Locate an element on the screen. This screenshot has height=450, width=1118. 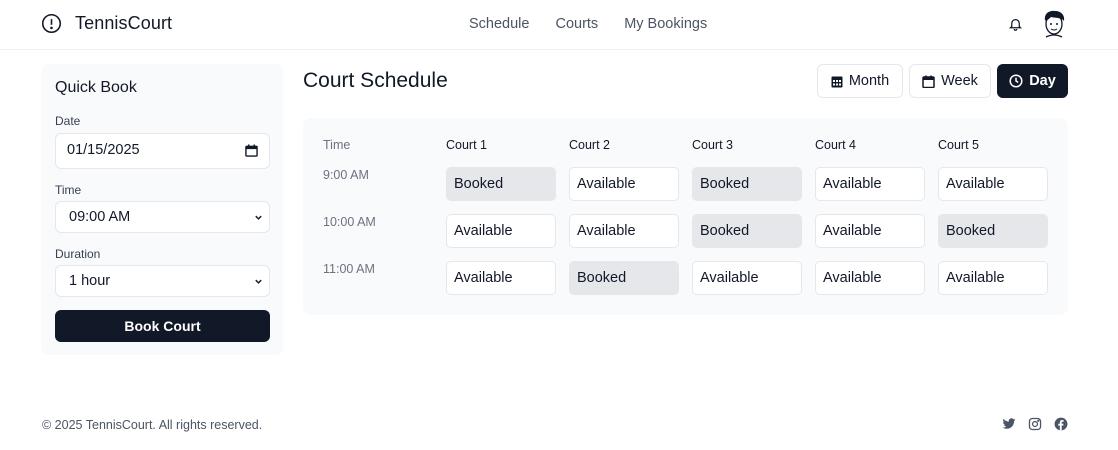
duration-select: 1 hour is located at coordinates (162, 281).